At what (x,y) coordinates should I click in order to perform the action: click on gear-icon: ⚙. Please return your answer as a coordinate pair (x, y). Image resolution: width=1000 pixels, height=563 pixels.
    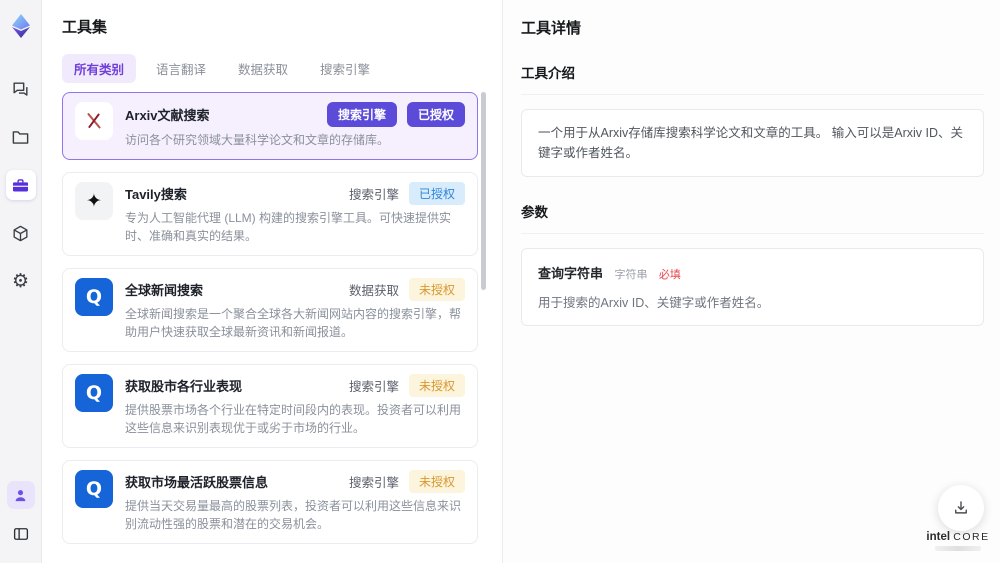
    Looking at the image, I should click on (20, 281).